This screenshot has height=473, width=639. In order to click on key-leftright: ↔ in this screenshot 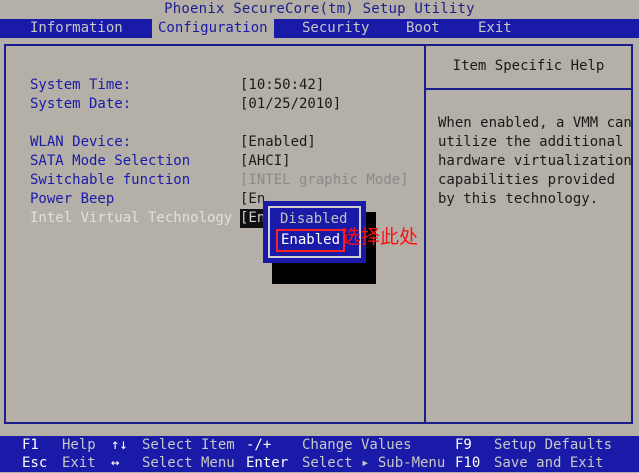, I will do `click(115, 463)`.